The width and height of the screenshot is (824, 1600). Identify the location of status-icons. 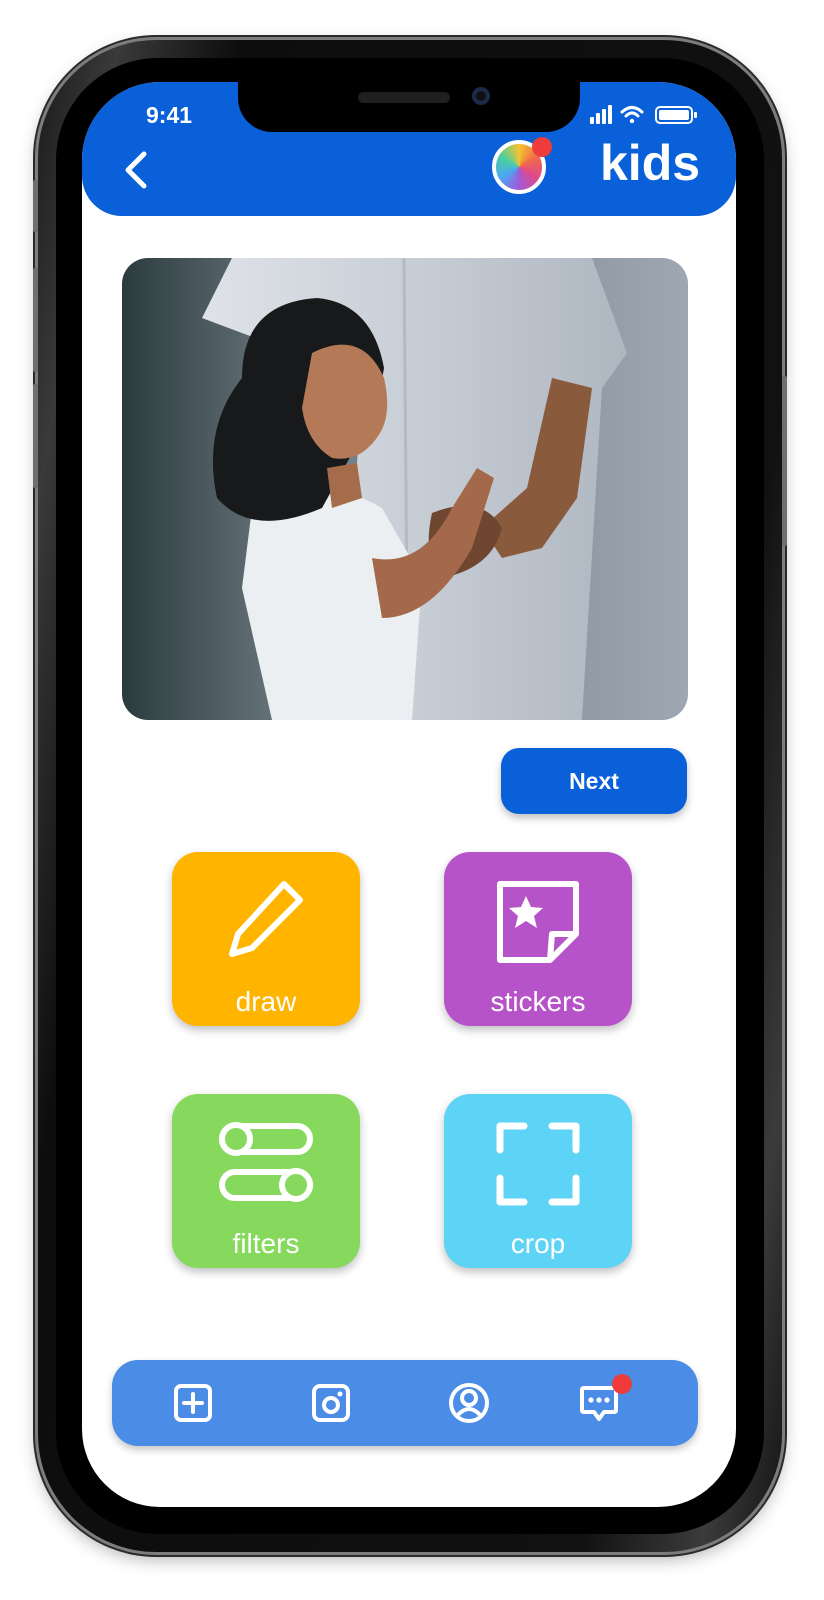
(643, 114).